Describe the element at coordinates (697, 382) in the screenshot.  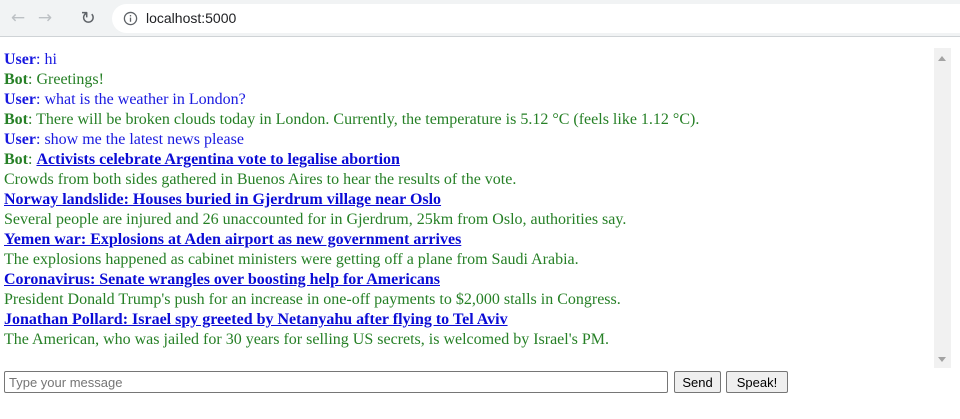
I see `send-button: Send` at that location.